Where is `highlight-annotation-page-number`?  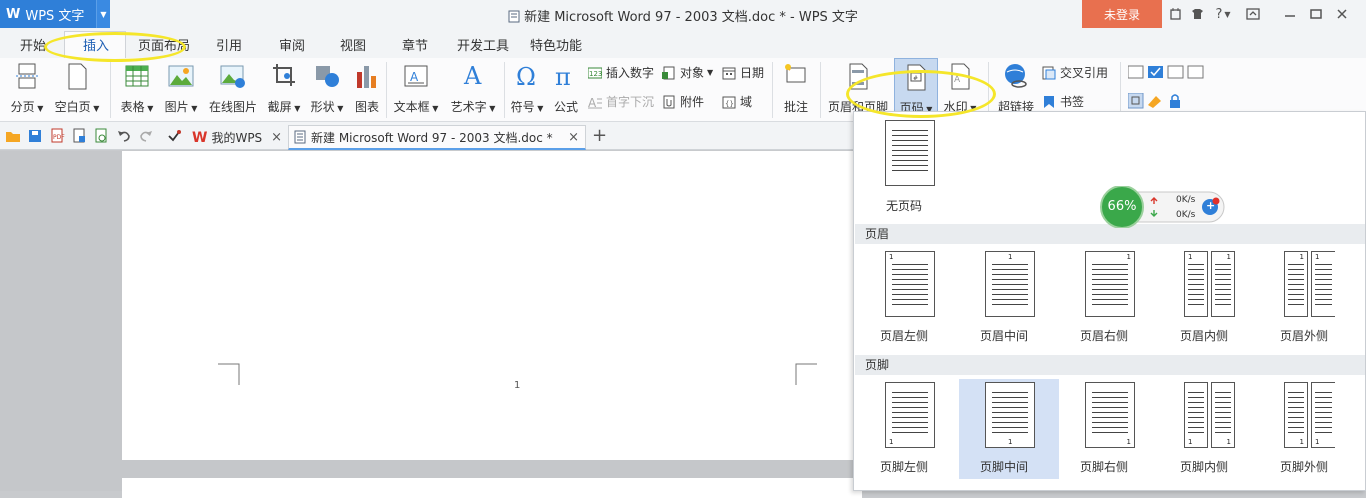 highlight-annotation-page-number is located at coordinates (921, 94).